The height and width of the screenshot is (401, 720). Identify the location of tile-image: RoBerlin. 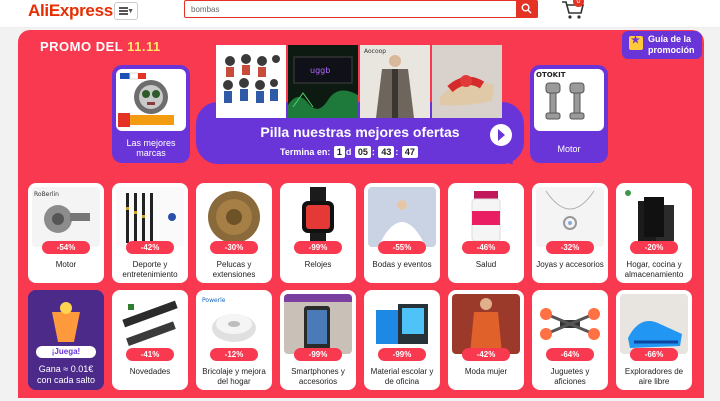
(66, 217).